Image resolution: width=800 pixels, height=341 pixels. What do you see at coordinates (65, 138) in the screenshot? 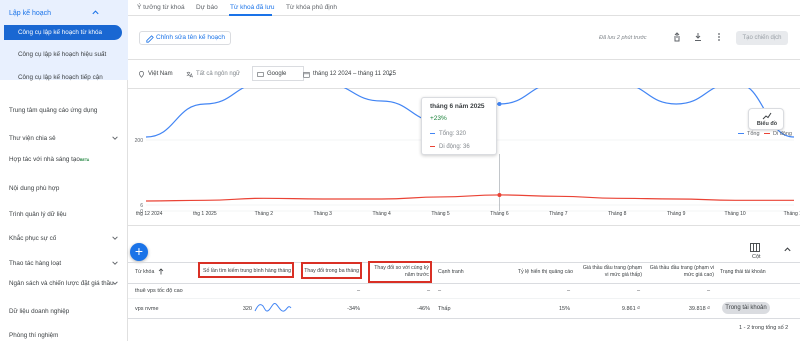
I see `sidebar-item-shared-library: Thư viện chia sẻ` at bounding box center [65, 138].